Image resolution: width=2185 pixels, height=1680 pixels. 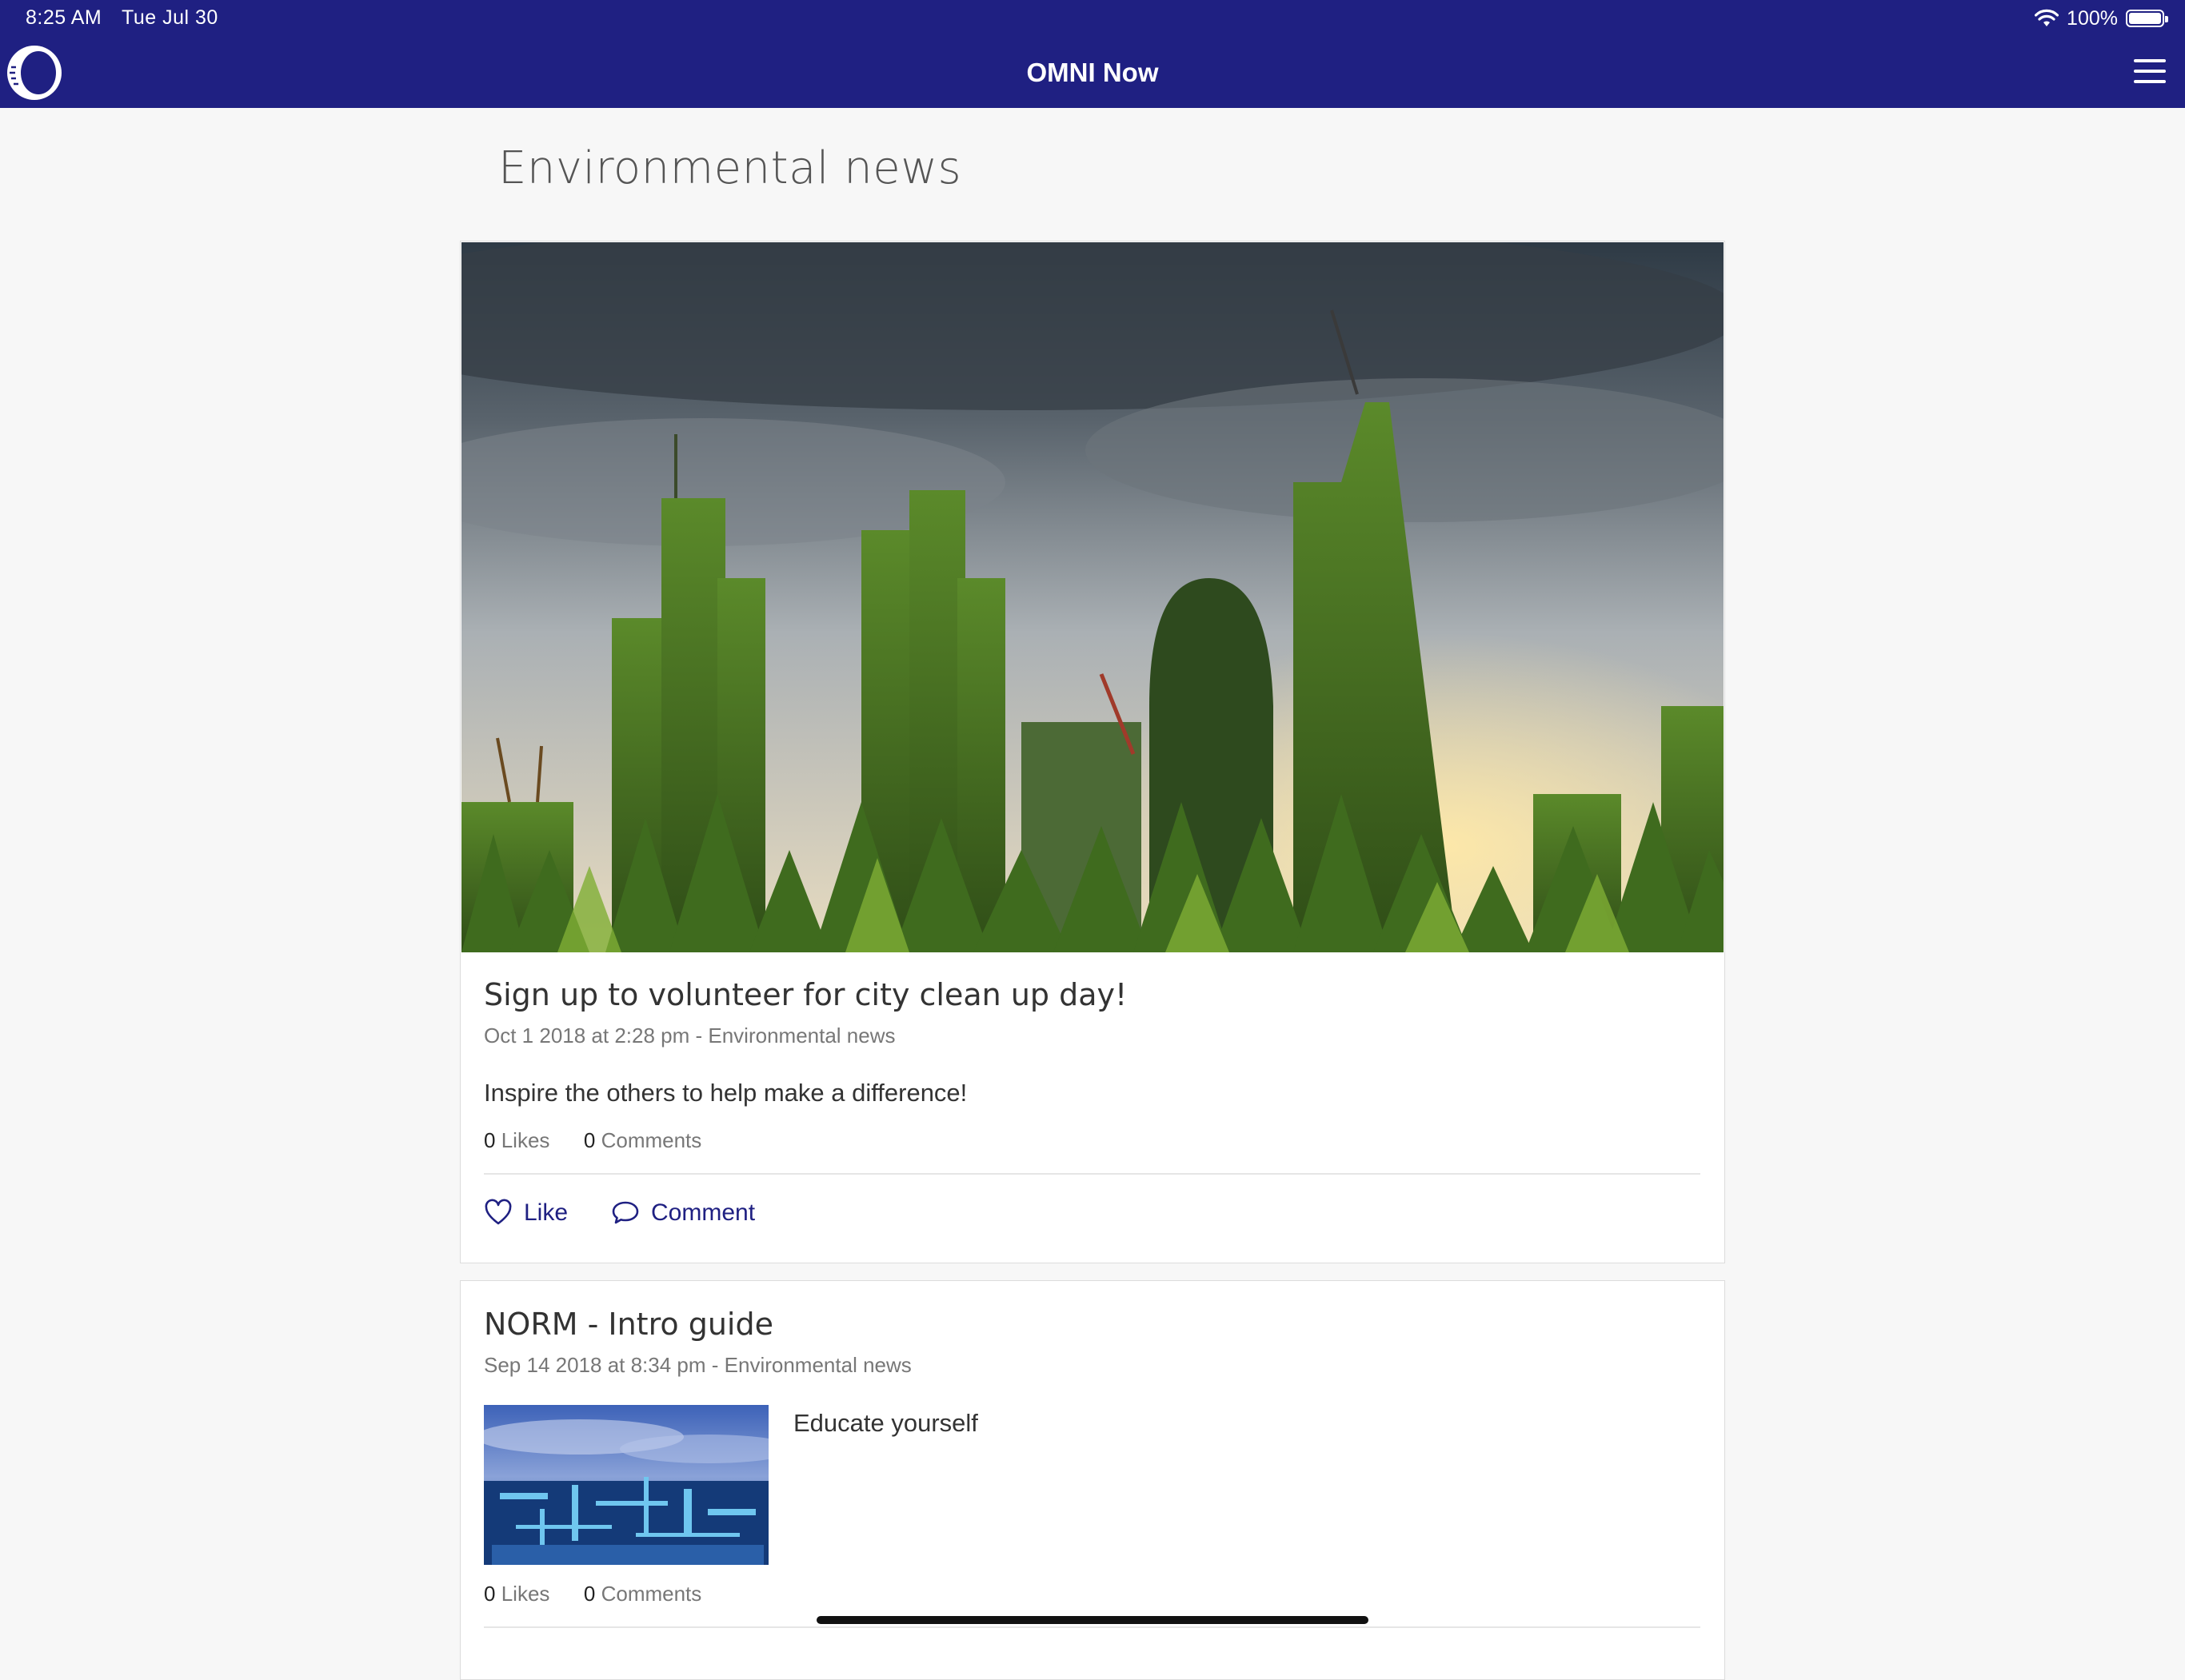 I want to click on battery-icon, so click(x=2147, y=18).